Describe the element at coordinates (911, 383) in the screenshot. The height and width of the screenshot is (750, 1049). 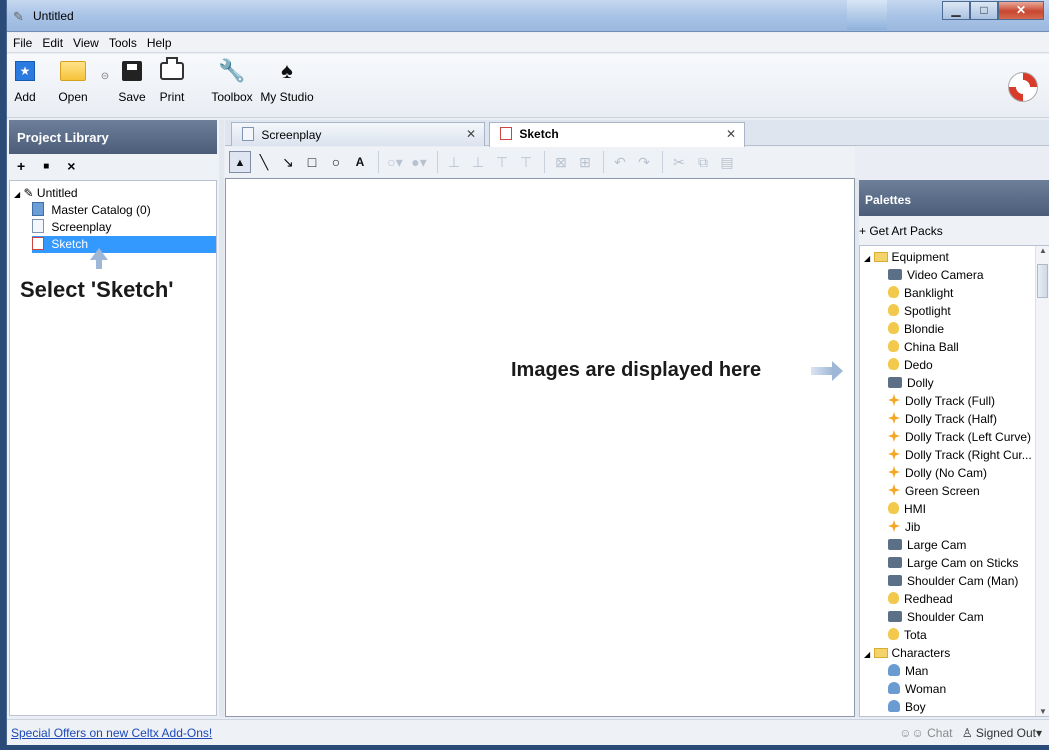
I see `palette-item: Dolly` at that location.